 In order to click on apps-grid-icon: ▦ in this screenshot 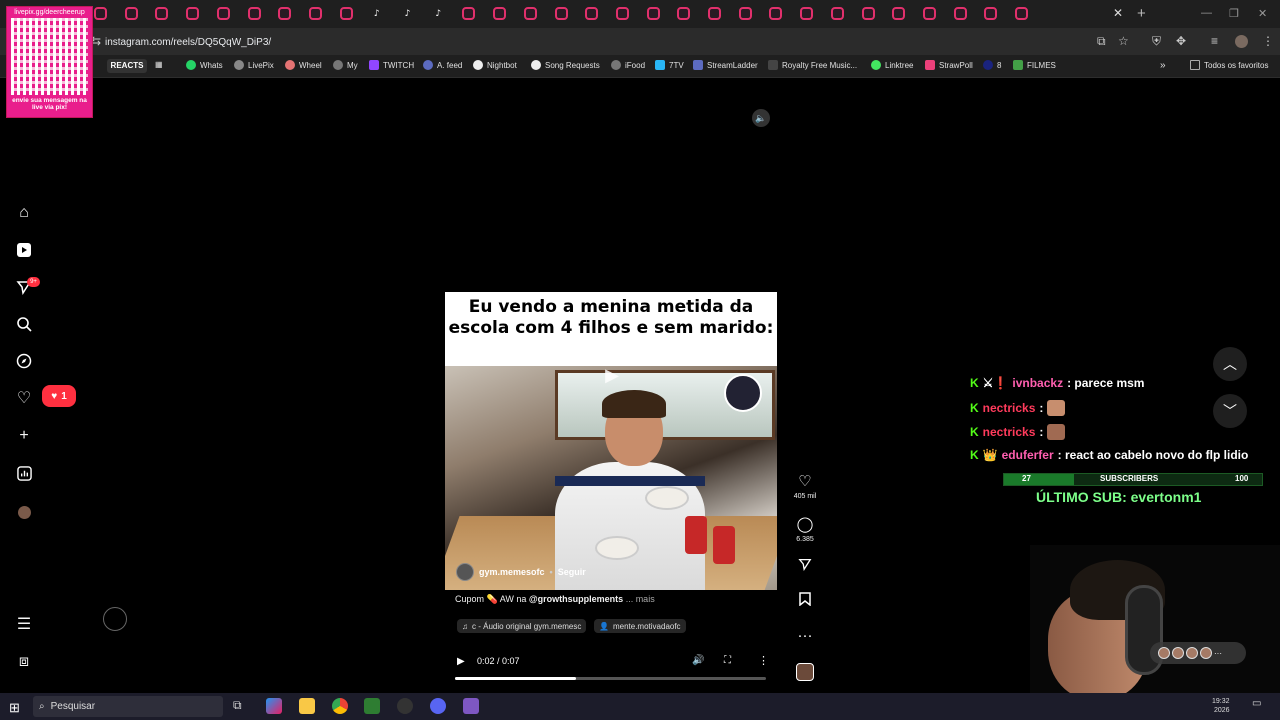, I will do `click(159, 64)`.